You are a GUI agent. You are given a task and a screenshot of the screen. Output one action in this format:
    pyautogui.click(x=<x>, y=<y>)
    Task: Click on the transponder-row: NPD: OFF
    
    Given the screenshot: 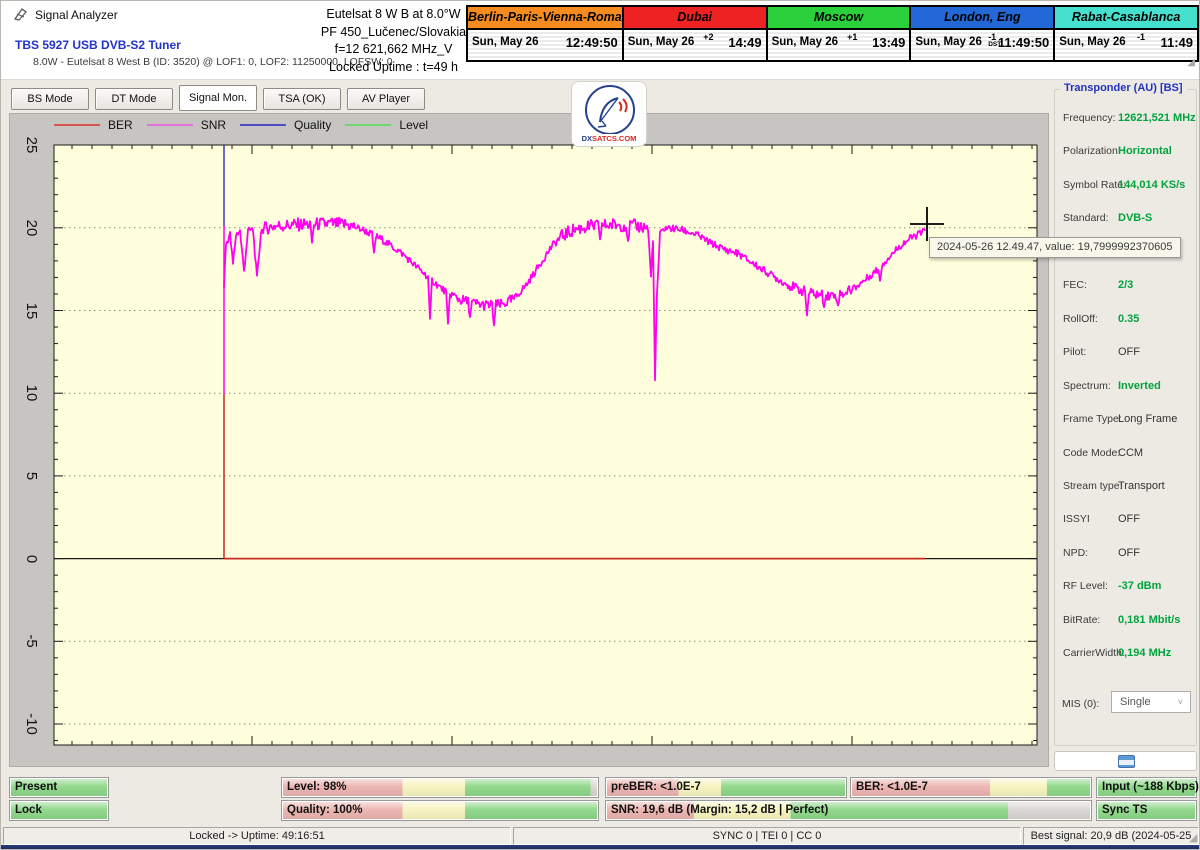 What is the action you would take?
    pyautogui.click(x=1128, y=554)
    